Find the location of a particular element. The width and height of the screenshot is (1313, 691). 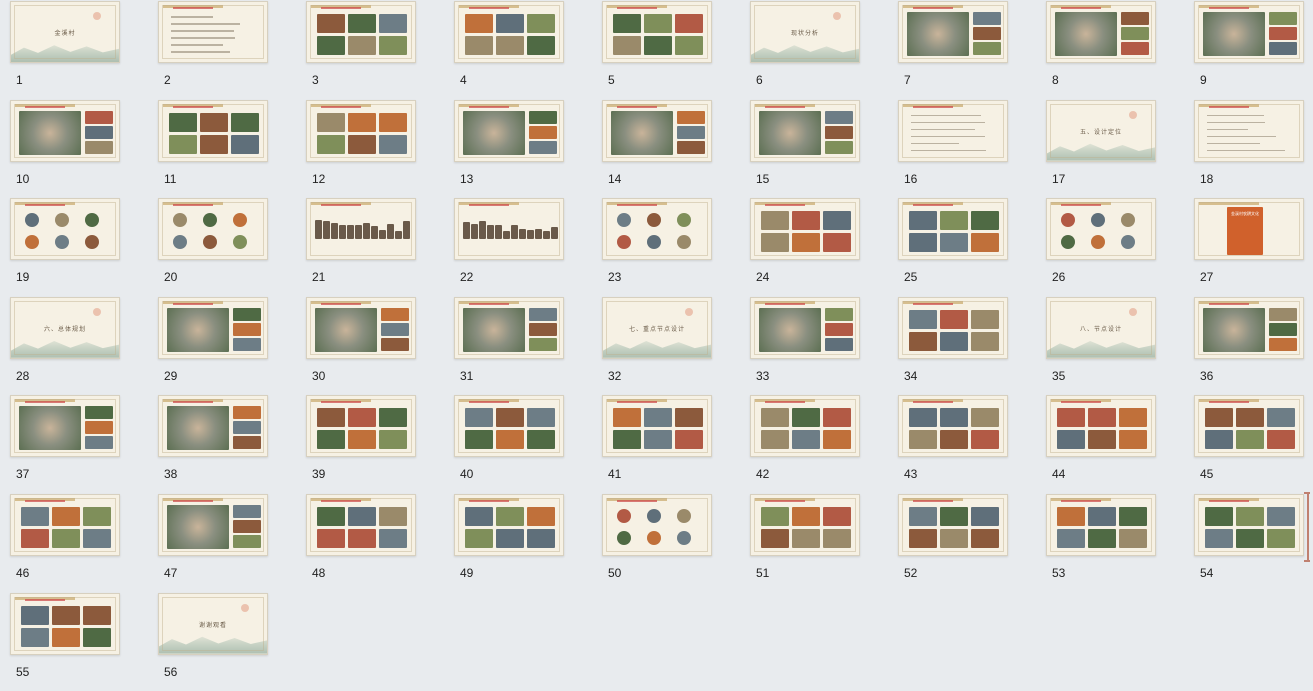

slide-thumbnail-cell: 14 is located at coordinates (657, 149).